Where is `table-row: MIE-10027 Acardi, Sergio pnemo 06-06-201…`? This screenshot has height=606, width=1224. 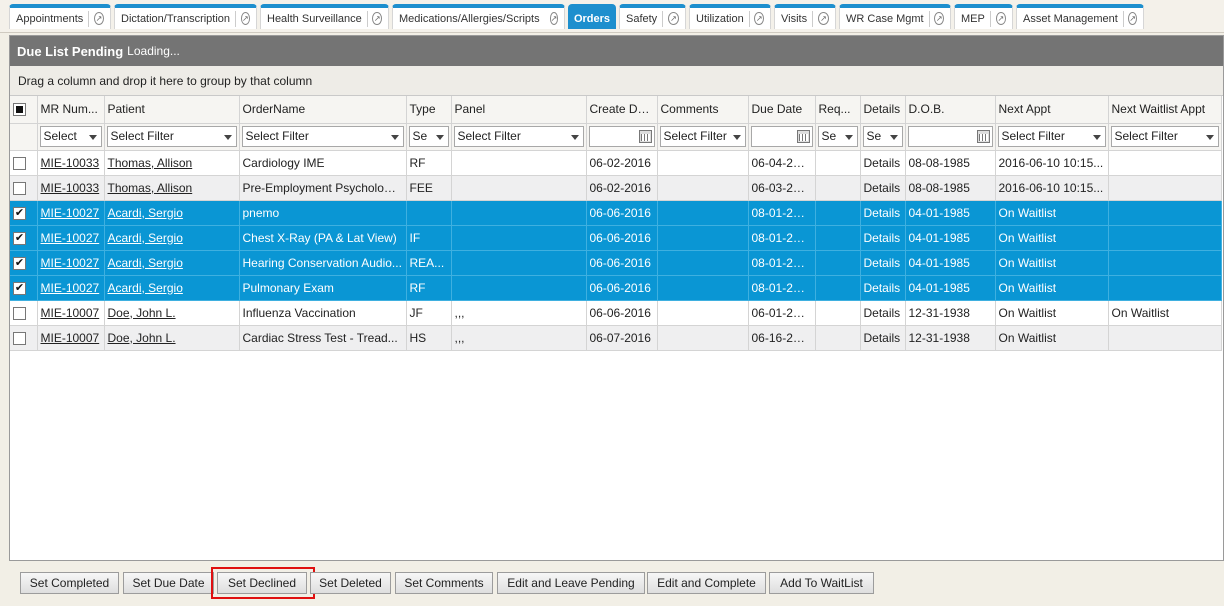
table-row: MIE-10027 Acardi, Sergio pnemo 06-06-201… is located at coordinates (616, 213).